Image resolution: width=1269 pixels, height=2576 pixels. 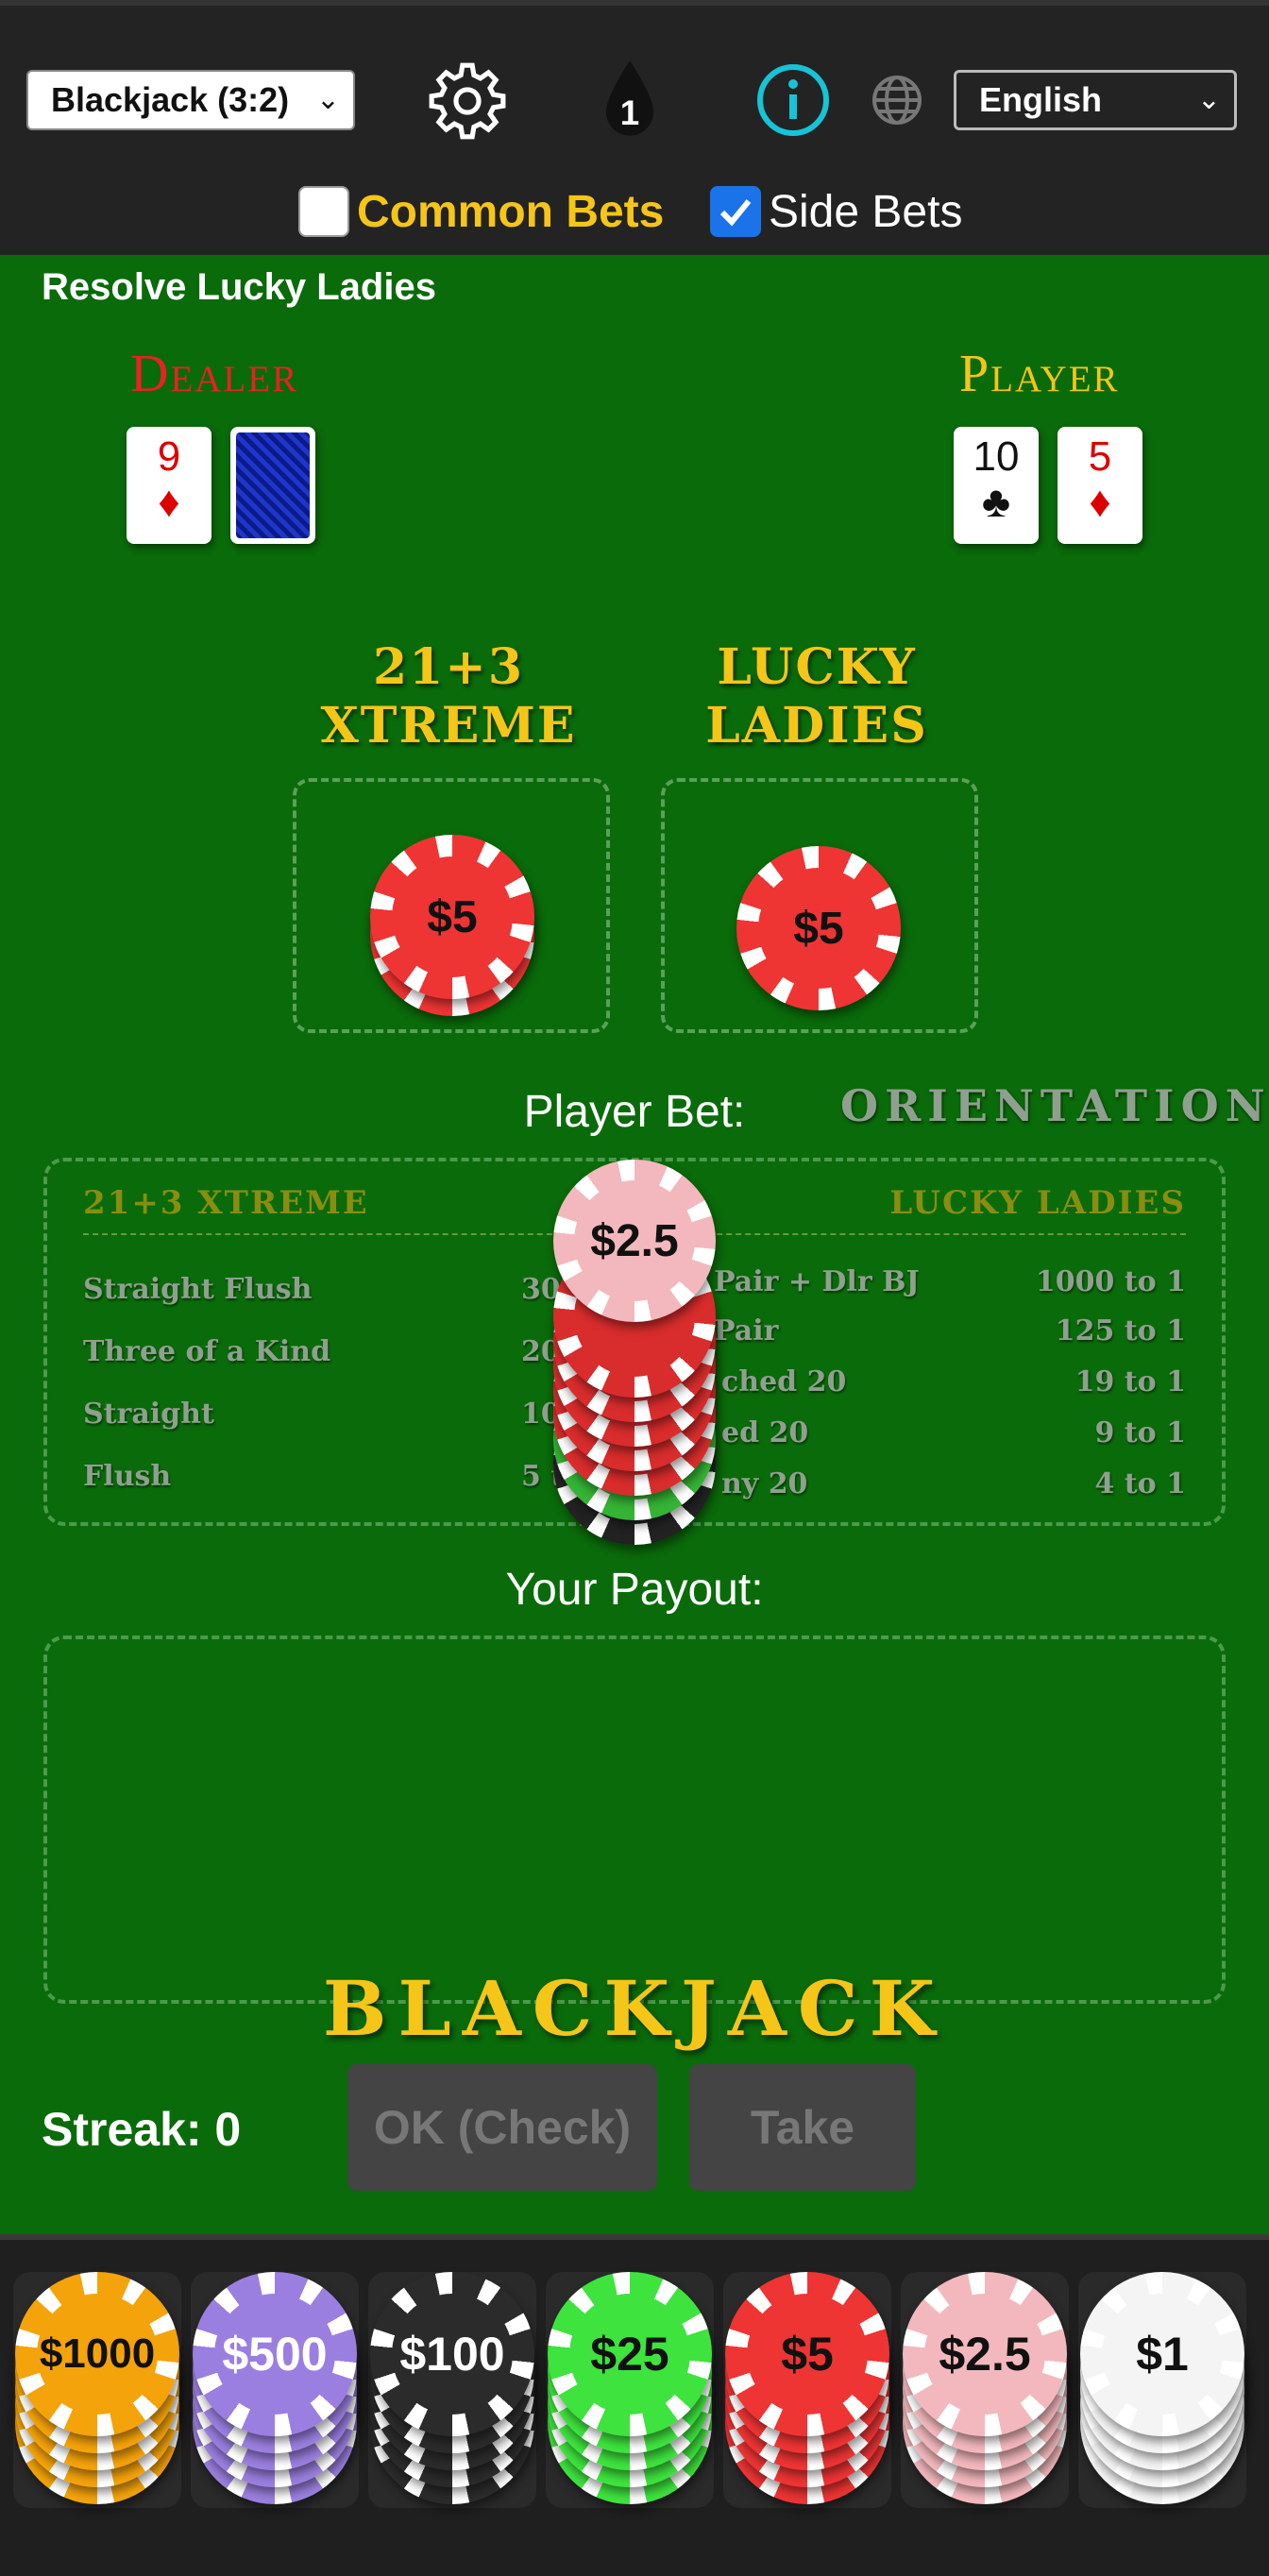 I want to click on paytable-row-name: Pair, so click(x=746, y=1330).